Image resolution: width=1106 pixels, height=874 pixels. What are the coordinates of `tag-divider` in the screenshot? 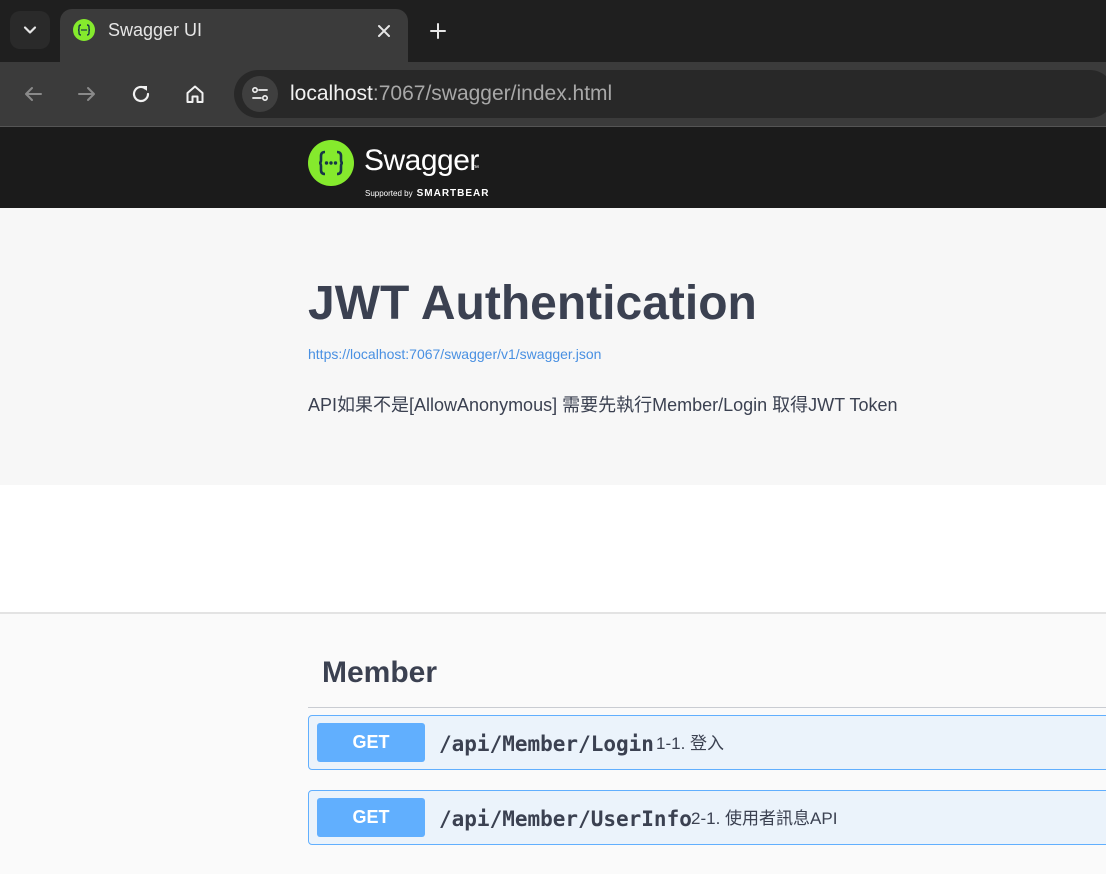 It's located at (707, 707).